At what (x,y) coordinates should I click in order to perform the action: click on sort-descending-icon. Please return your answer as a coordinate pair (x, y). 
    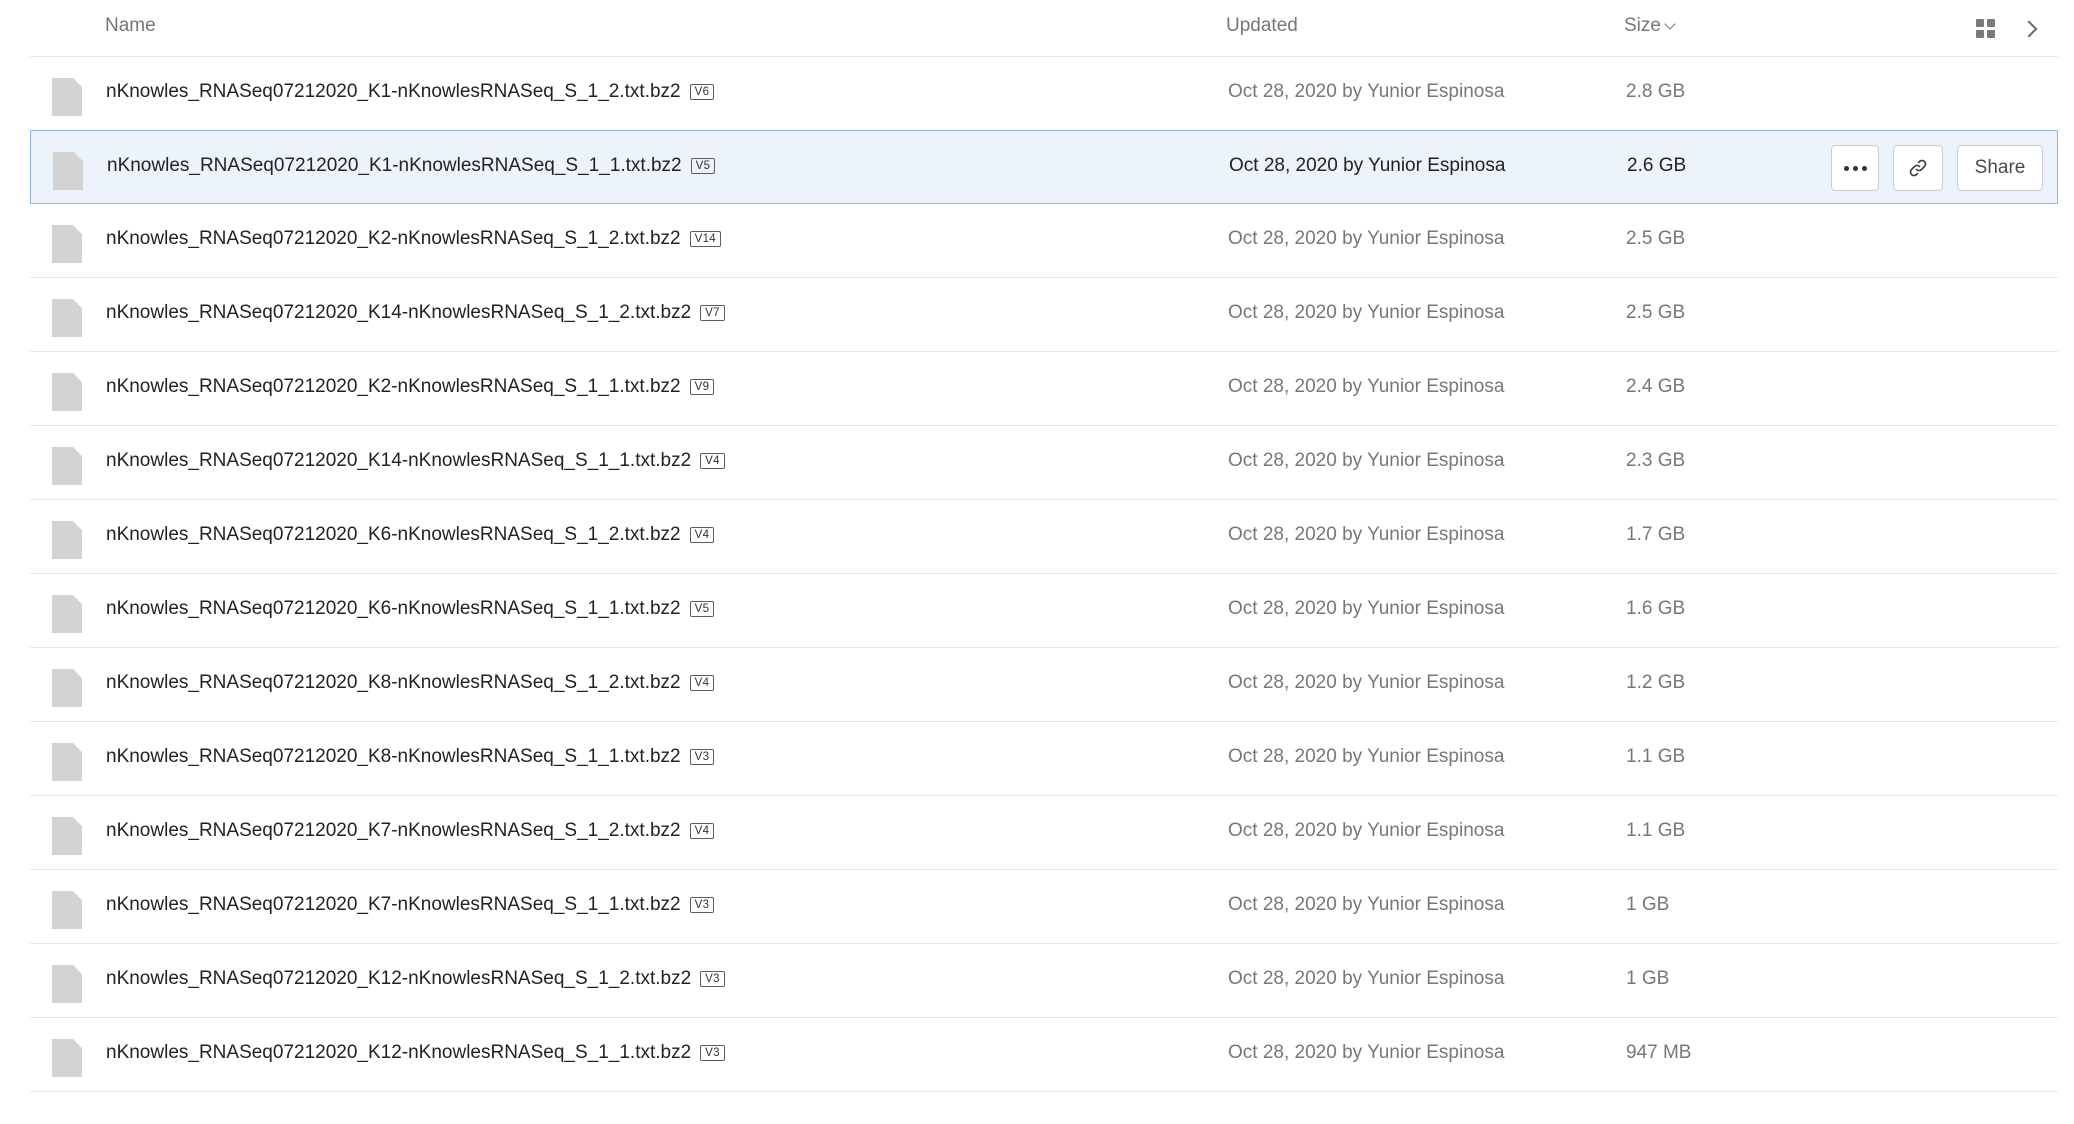
    Looking at the image, I should click on (1670, 24).